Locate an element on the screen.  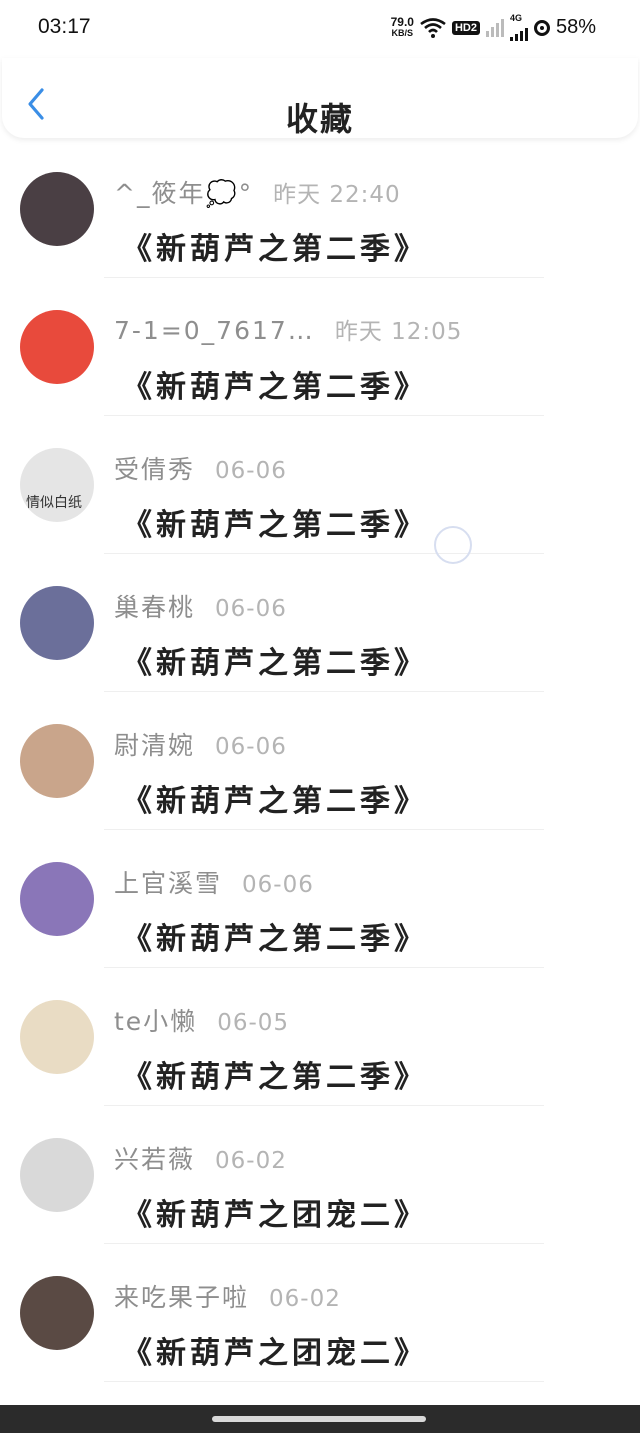
item-meta: 来吃果子啦 06-02 is located at coordinates (227, 1296).